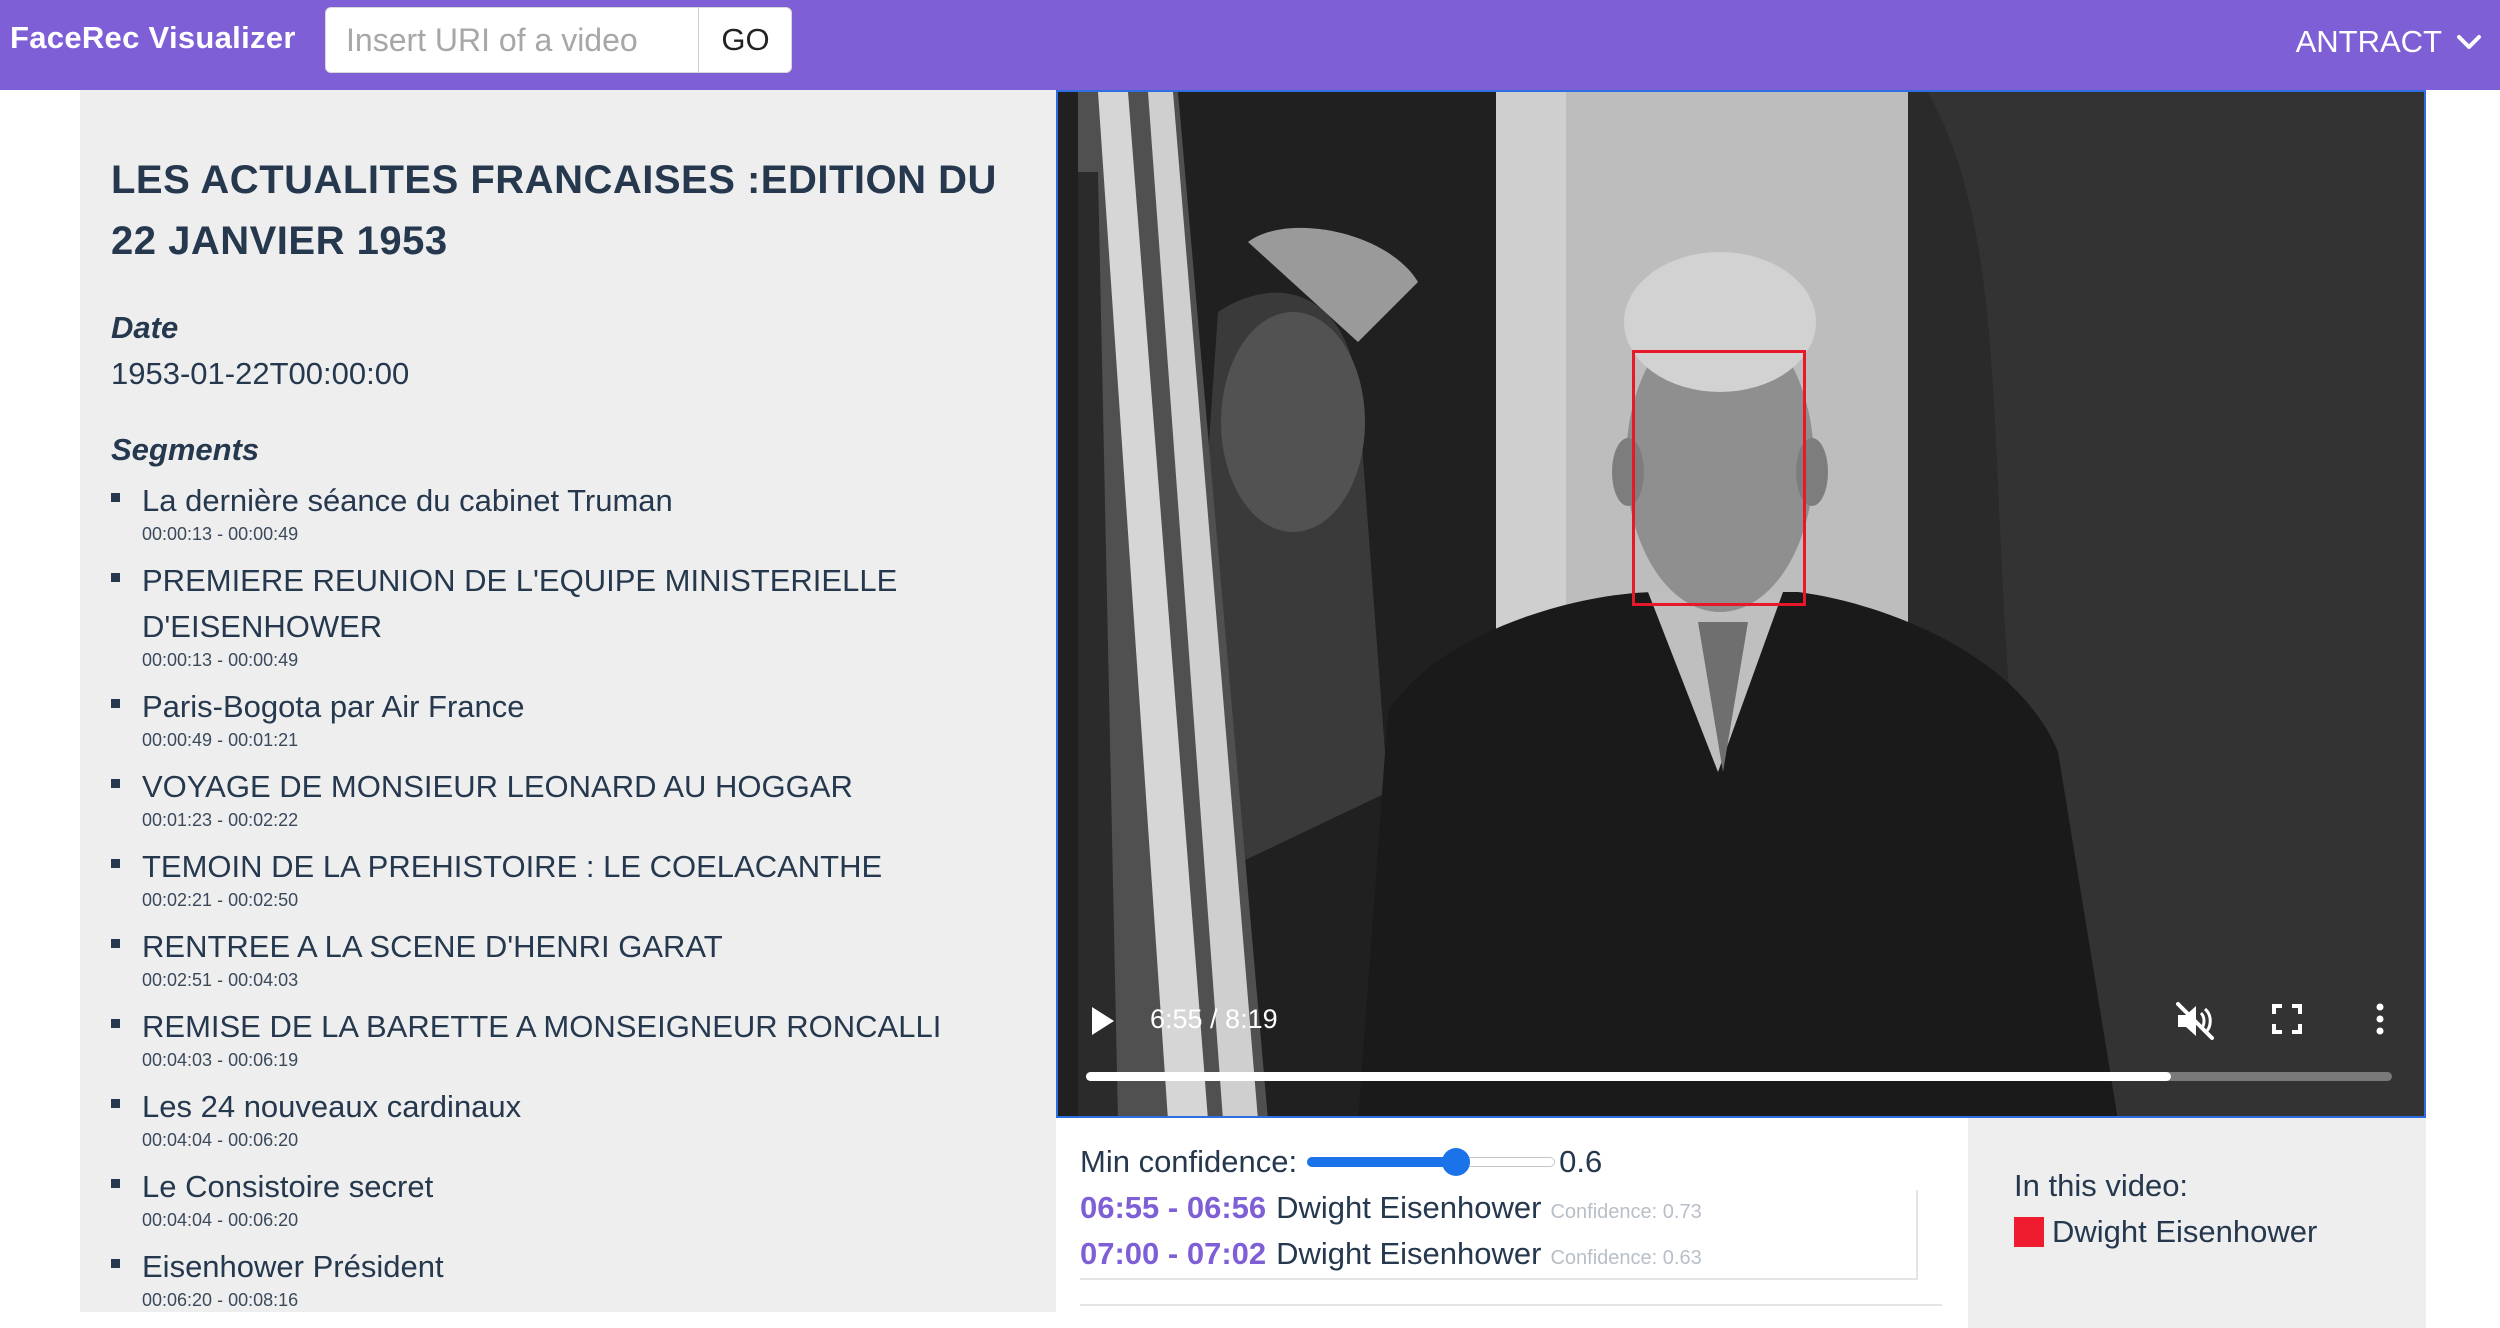 This screenshot has width=2500, height=1328. I want to click on segment-title: VOYAGE DE MONSIEUR LEONARD AU HOGGAR, so click(591, 787).